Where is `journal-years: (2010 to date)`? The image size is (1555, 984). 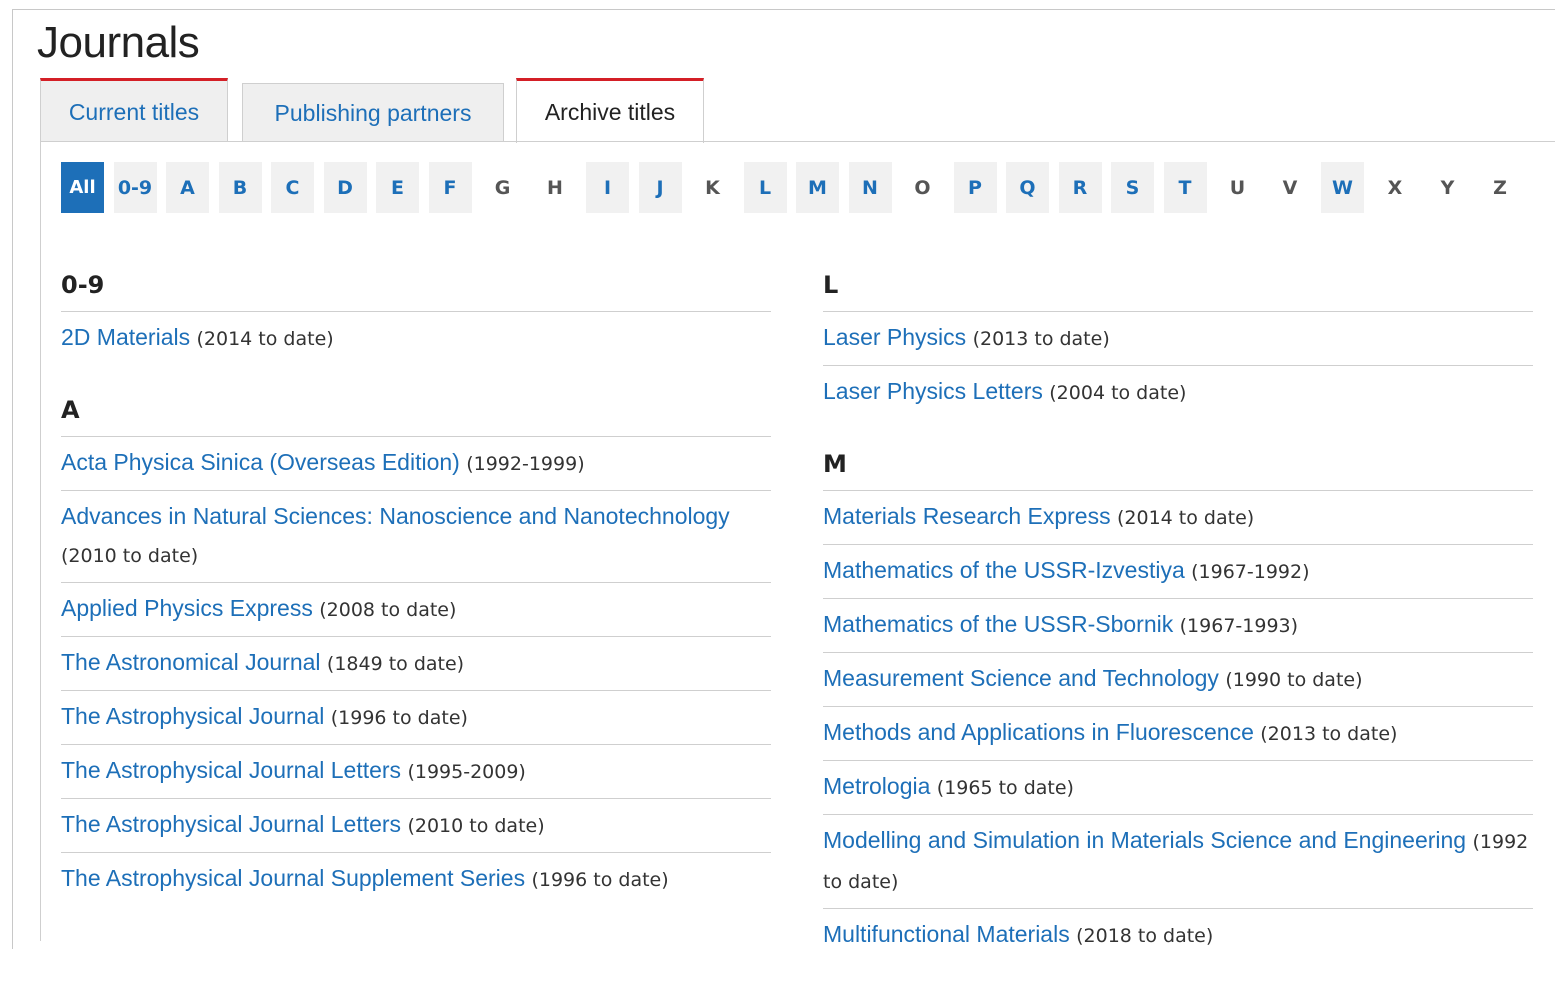
journal-years: (2010 to date) is located at coordinates (476, 826).